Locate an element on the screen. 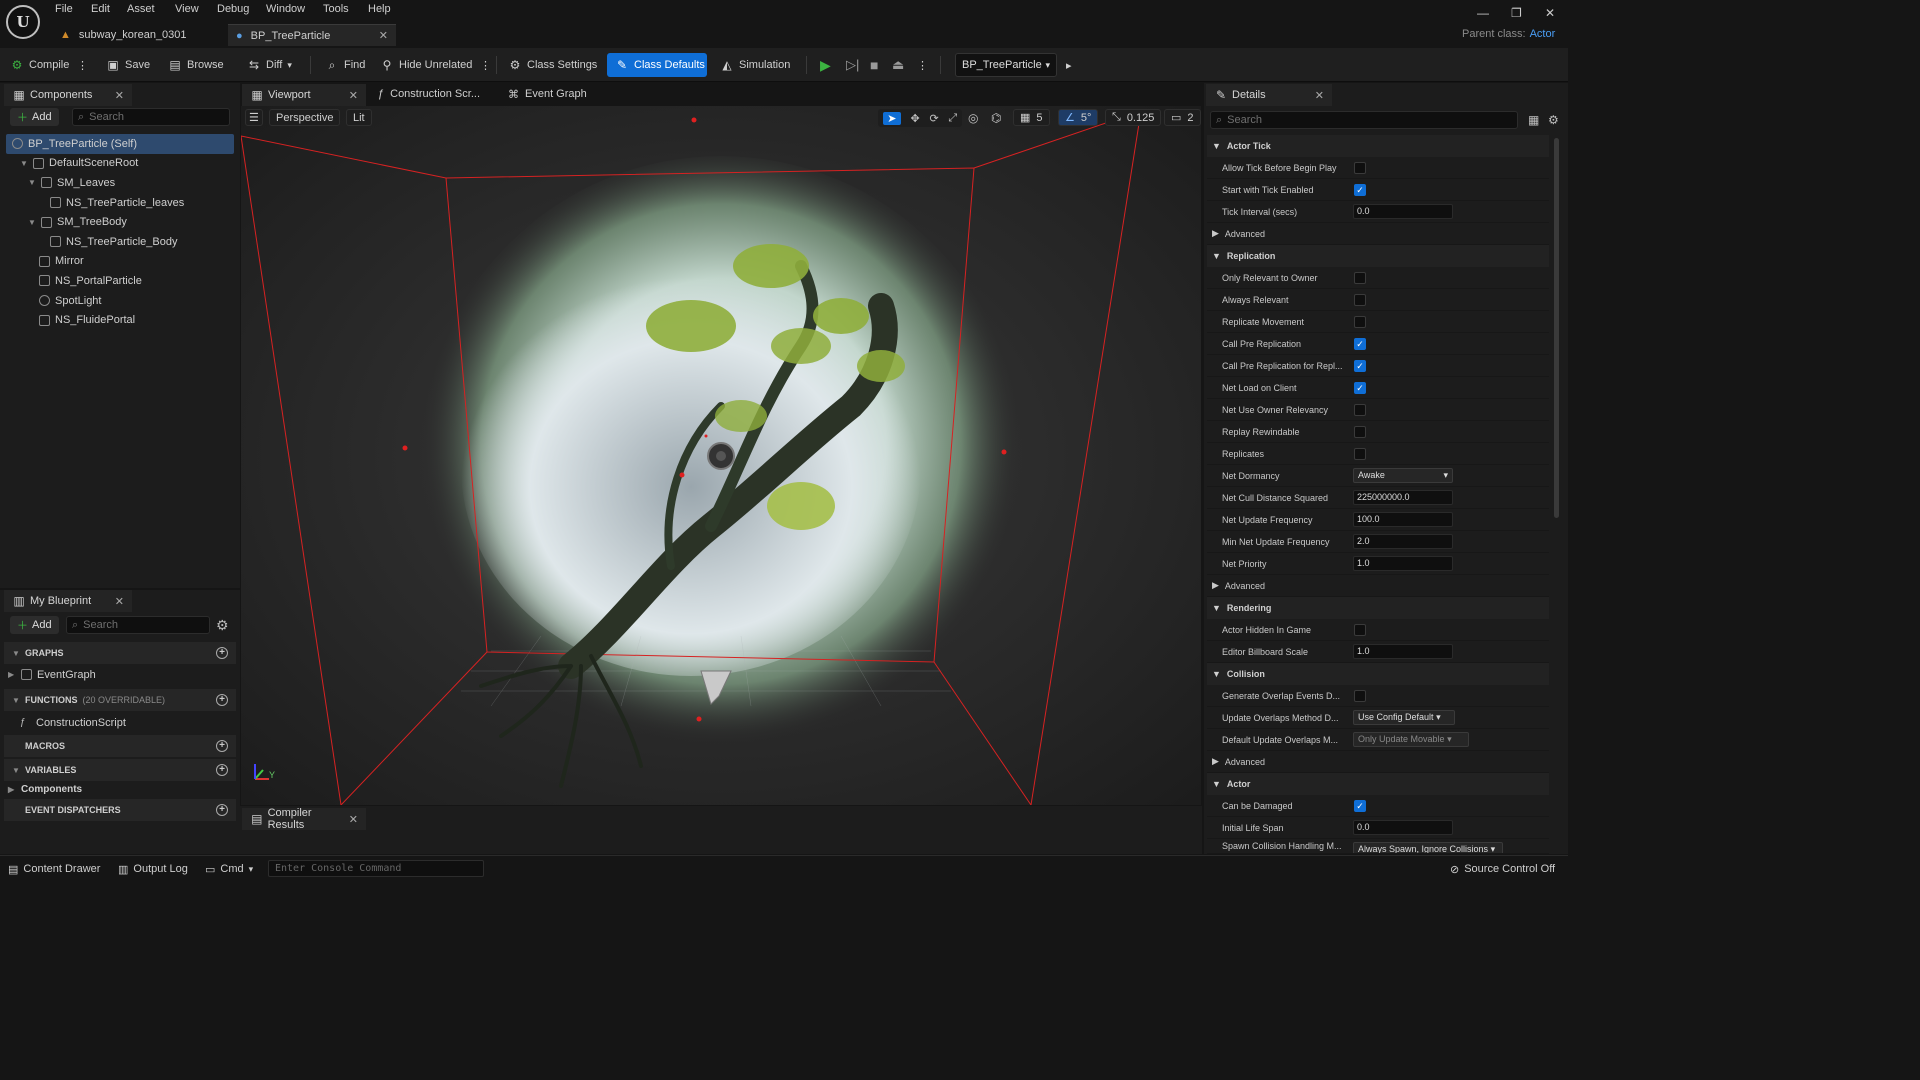  section-graphs: ▼ GRAPHS + is located at coordinates (120, 653).